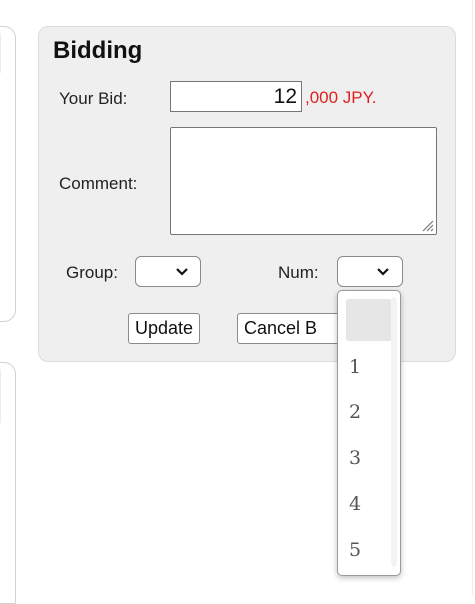 The height and width of the screenshot is (604, 475). I want to click on num-option-1: 1, so click(369, 367).